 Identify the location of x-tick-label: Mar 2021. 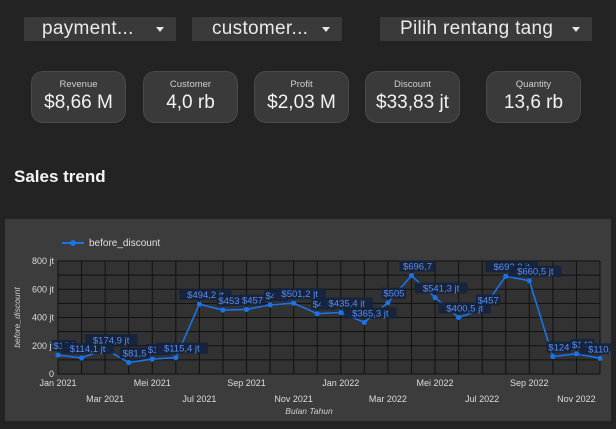
(105, 399).